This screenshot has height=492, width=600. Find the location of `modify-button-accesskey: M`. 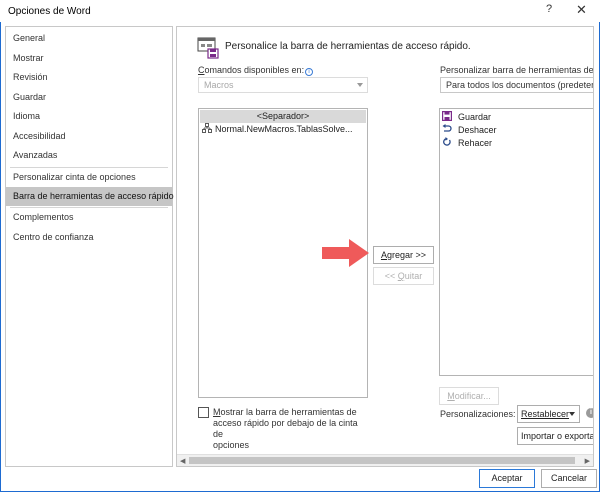

modify-button-accesskey: M is located at coordinates (451, 396).